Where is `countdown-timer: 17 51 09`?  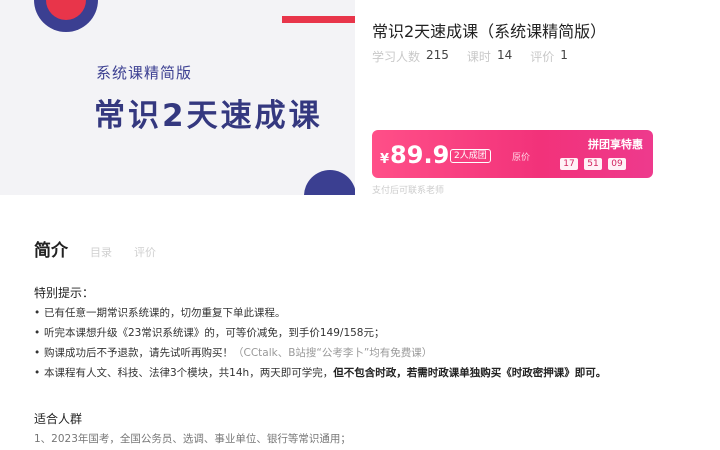
countdown-timer: 17 51 09 is located at coordinates (593, 164).